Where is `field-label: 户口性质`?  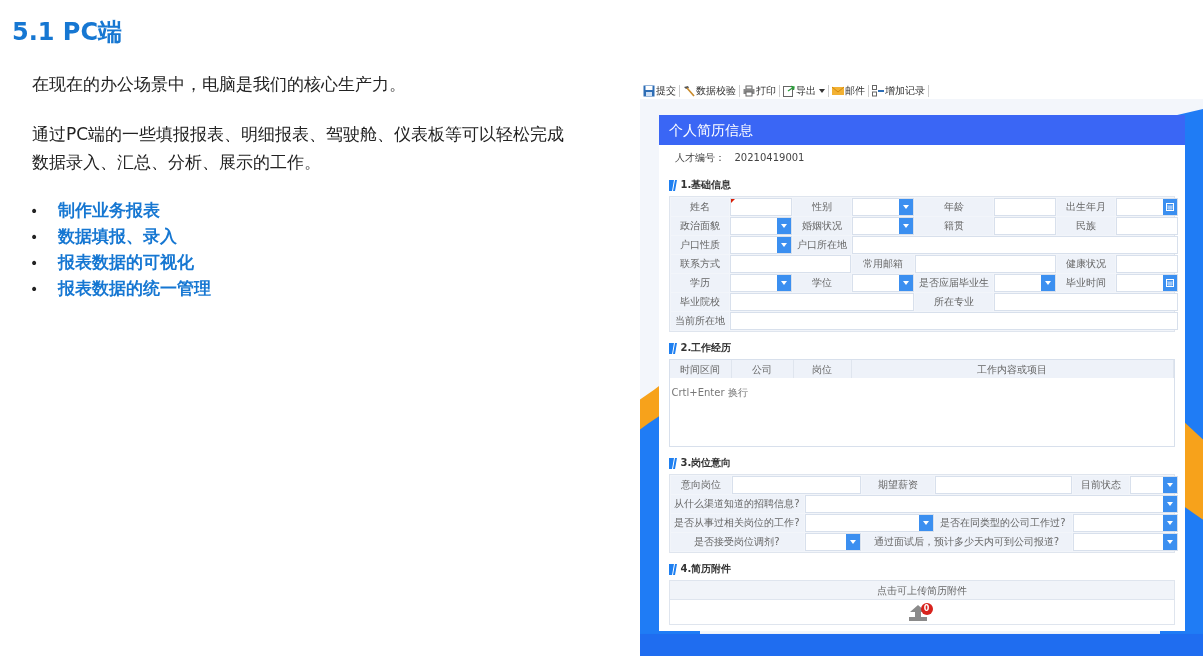 field-label: 户口性质 is located at coordinates (699, 245).